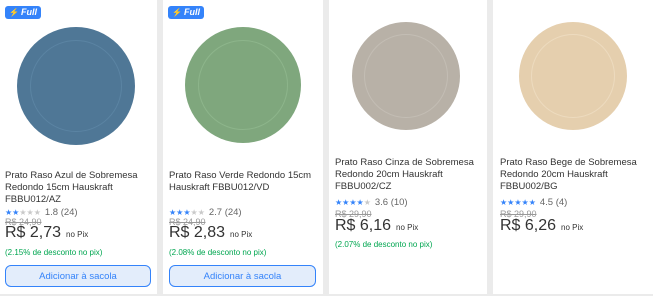 The width and height of the screenshot is (653, 296). What do you see at coordinates (218, 252) in the screenshot?
I see `pix-discount: (2.08% de desconto no pix)` at bounding box center [218, 252].